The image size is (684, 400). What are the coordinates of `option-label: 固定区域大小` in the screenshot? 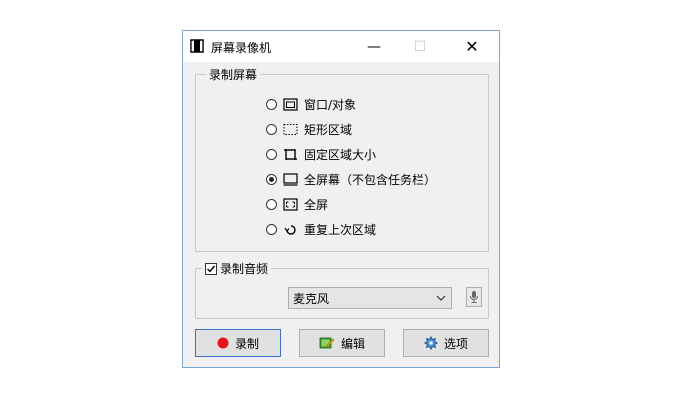 It's located at (340, 154).